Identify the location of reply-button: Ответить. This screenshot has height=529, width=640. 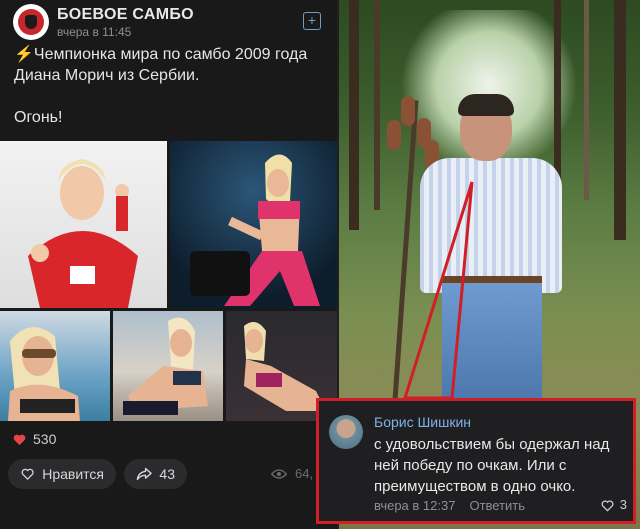
(497, 505).